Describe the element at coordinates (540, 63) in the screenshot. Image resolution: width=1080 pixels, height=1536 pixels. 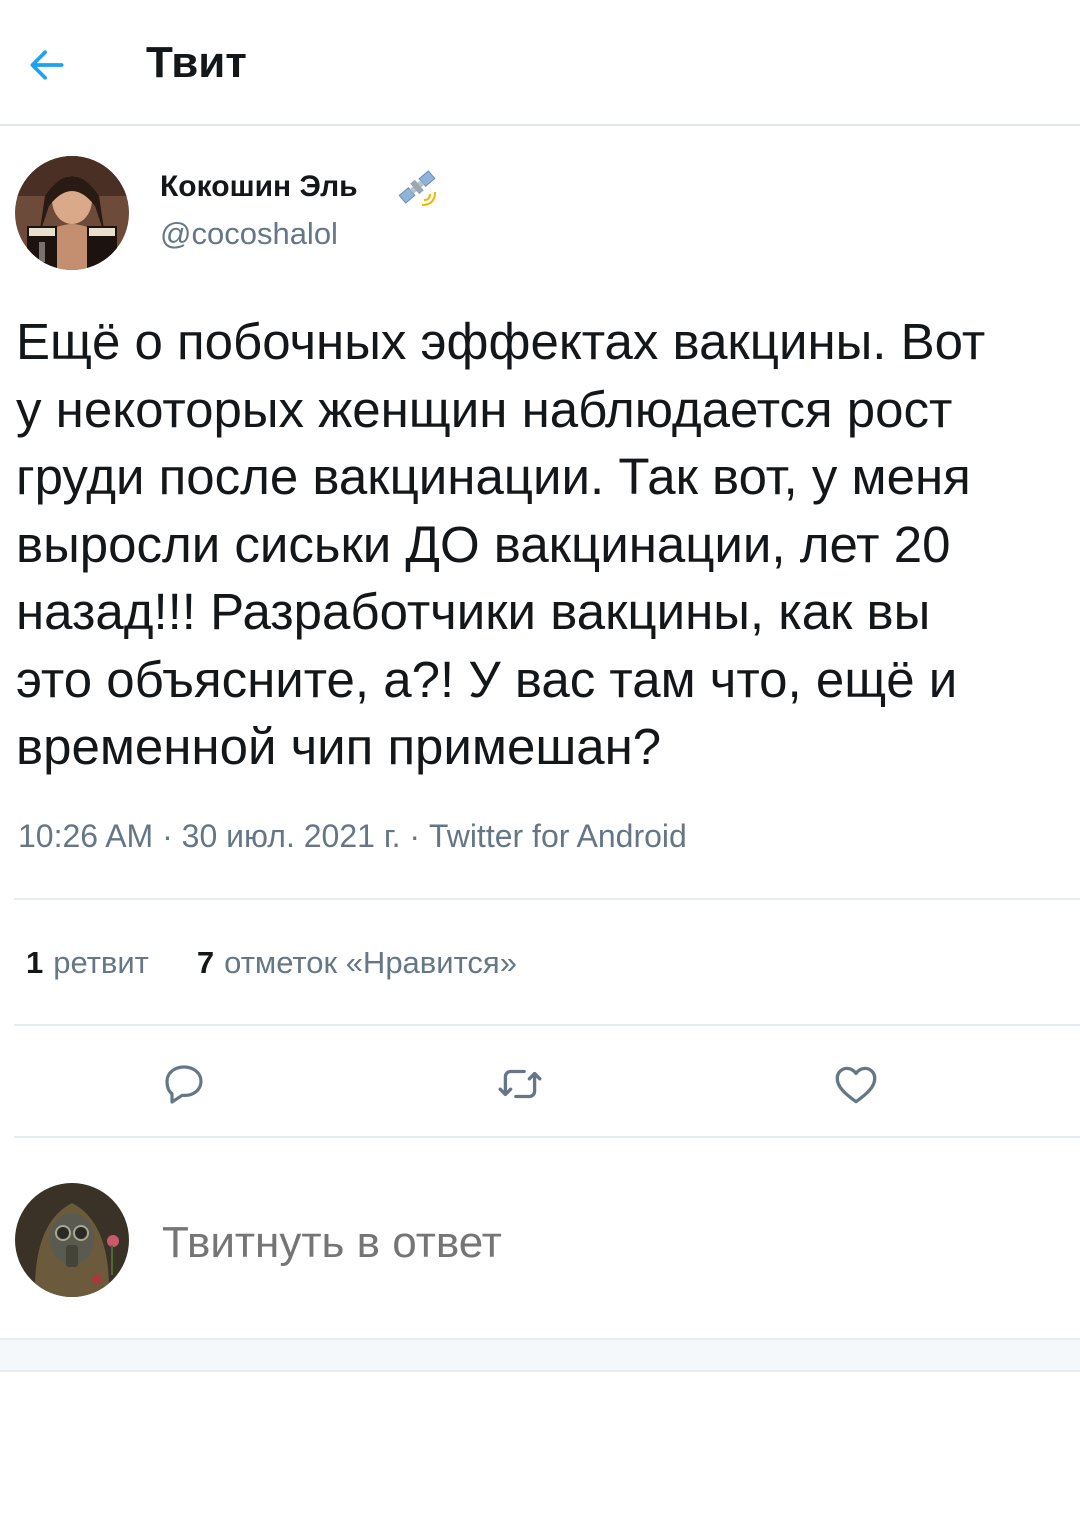
I see `top-bar: Твит` at that location.